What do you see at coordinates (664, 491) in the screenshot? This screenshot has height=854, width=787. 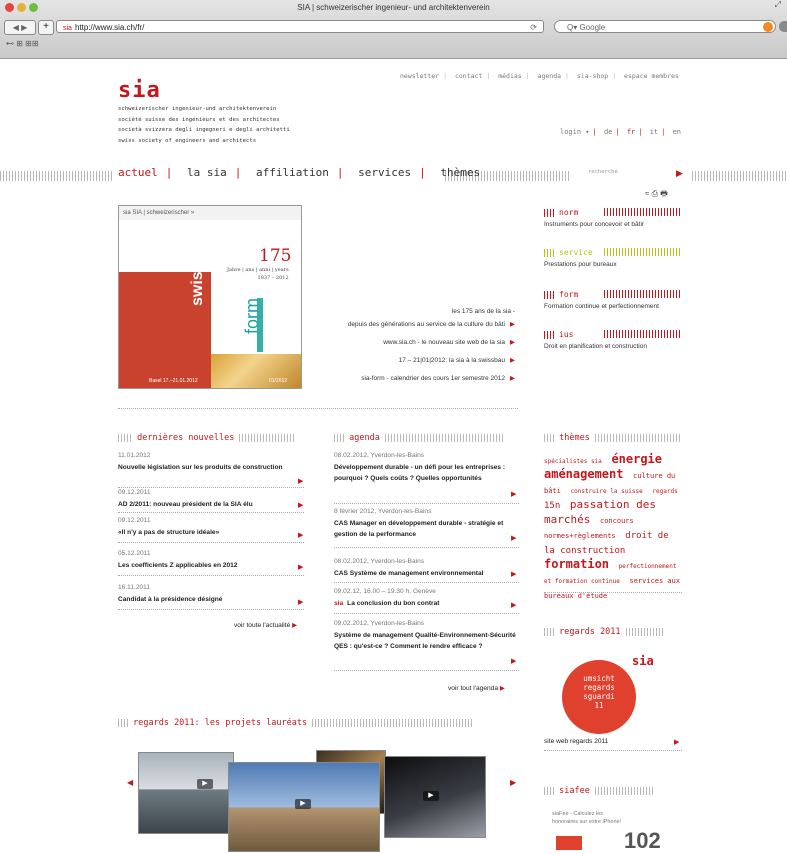 I see `tag-link: regards` at bounding box center [664, 491].